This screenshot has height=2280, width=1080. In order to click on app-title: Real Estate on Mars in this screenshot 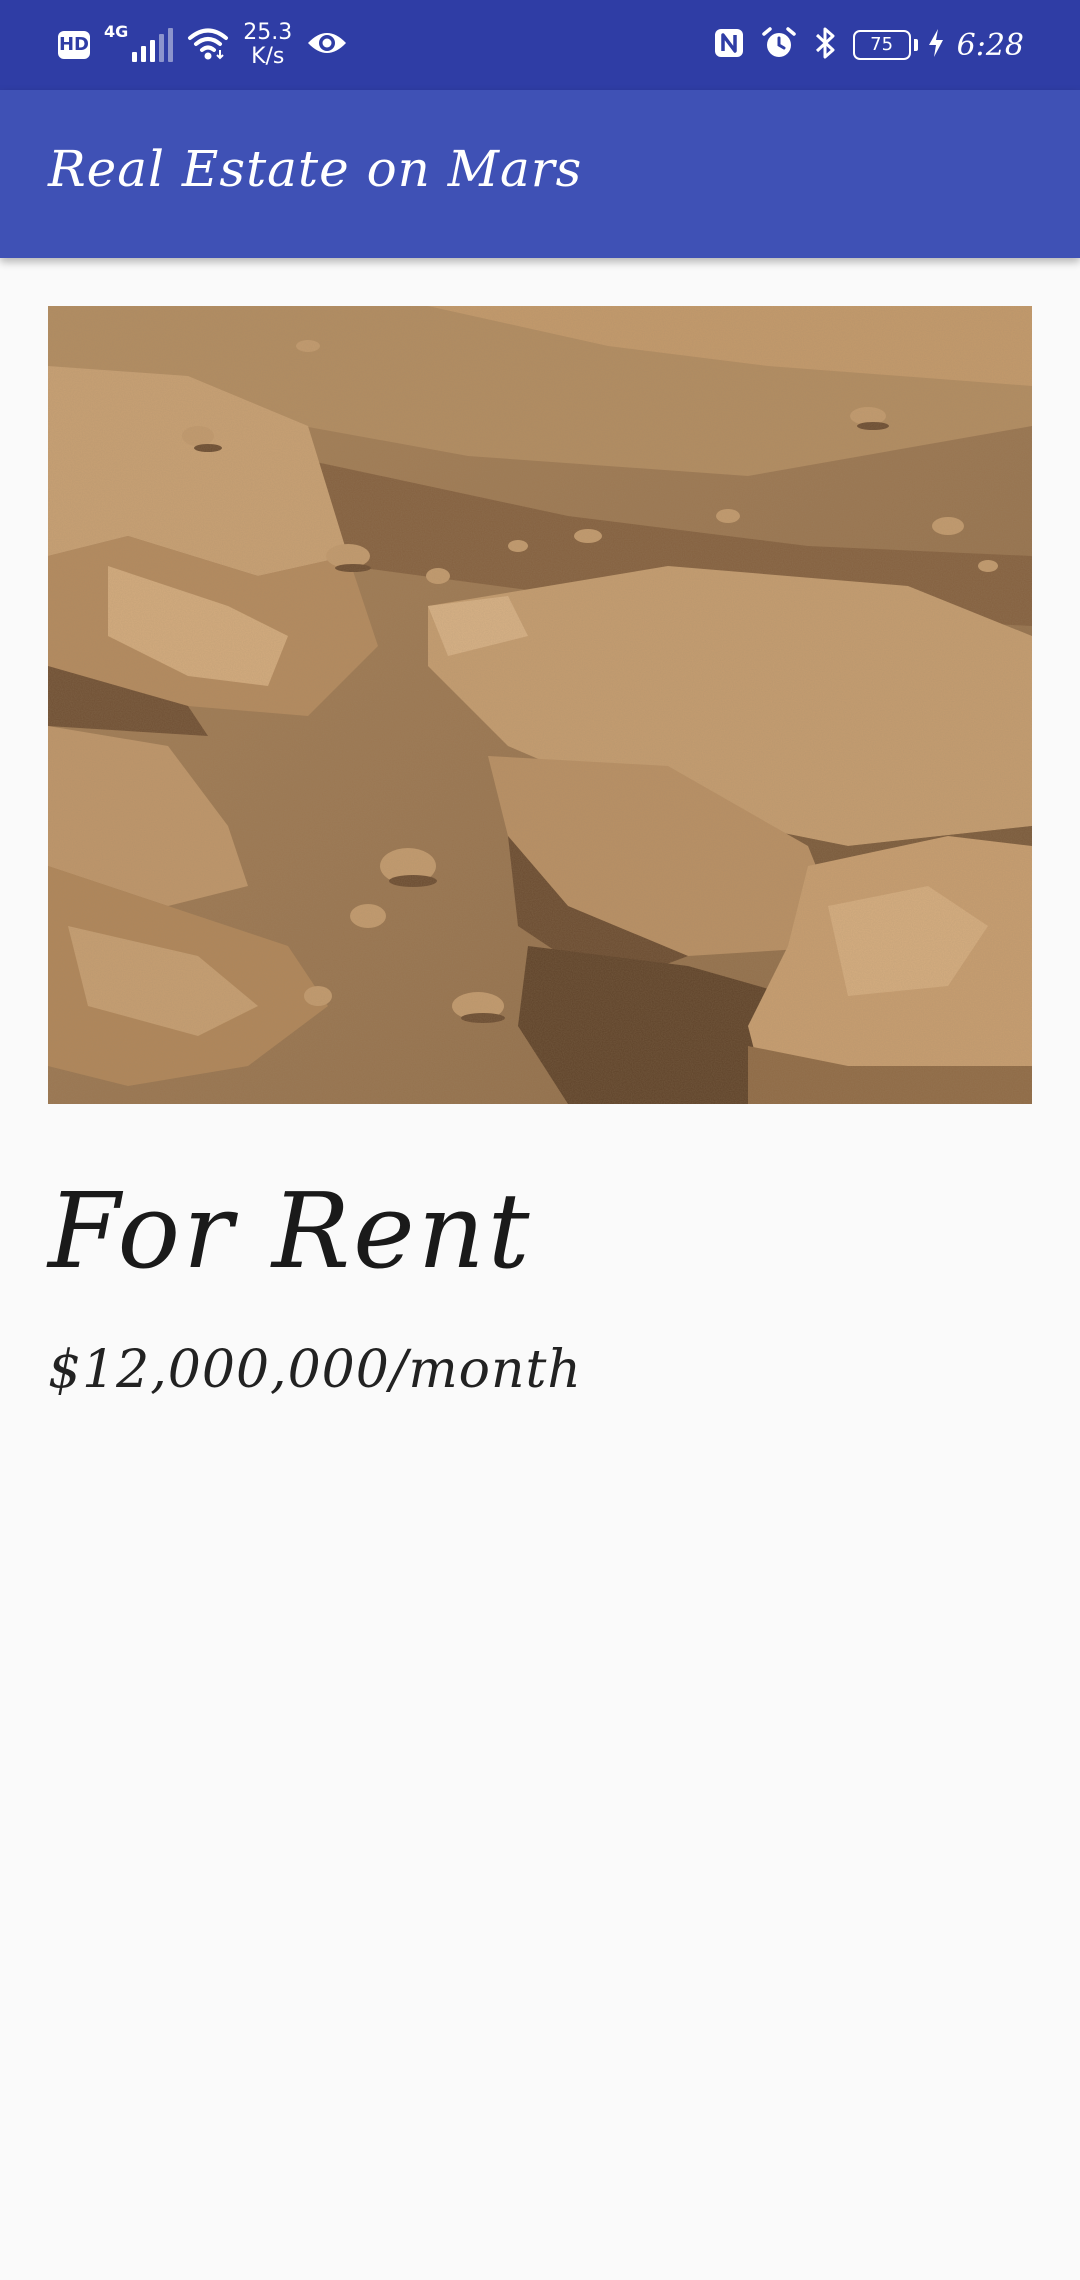, I will do `click(315, 169)`.